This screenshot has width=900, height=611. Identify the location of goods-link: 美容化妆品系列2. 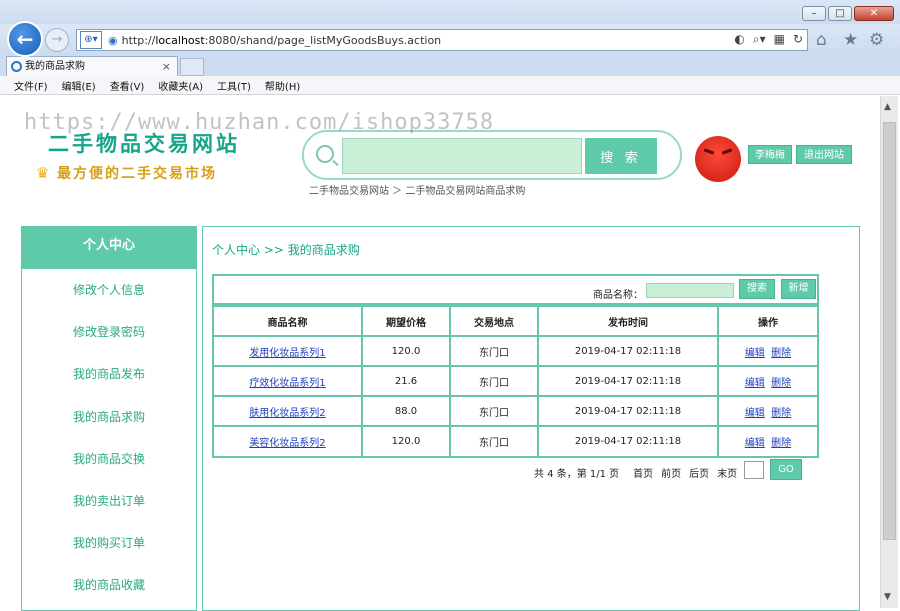
(287, 443).